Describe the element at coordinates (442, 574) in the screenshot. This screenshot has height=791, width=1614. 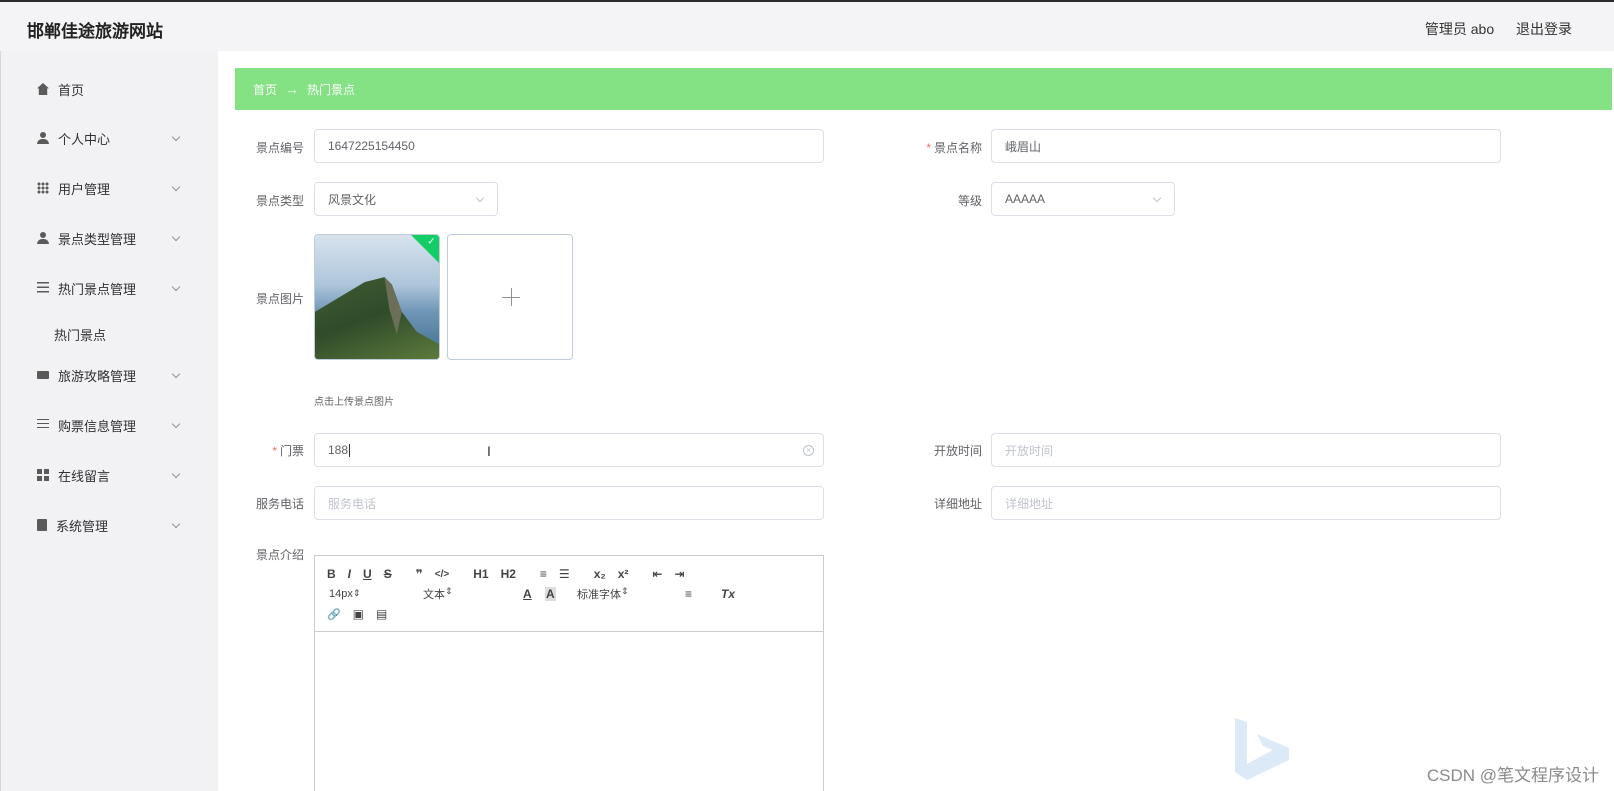
I see `code-block-button: </>` at that location.